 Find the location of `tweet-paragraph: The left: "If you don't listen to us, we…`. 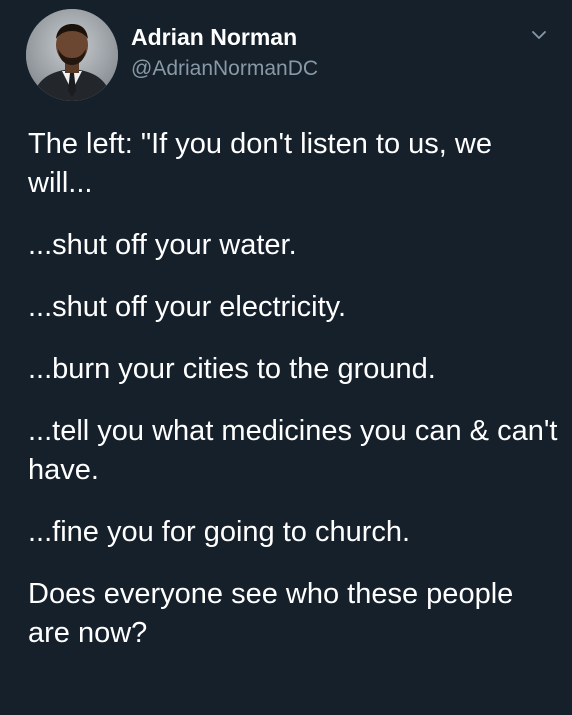

tweet-paragraph: The left: "If you don't listen to us, we… is located at coordinates (260, 163).